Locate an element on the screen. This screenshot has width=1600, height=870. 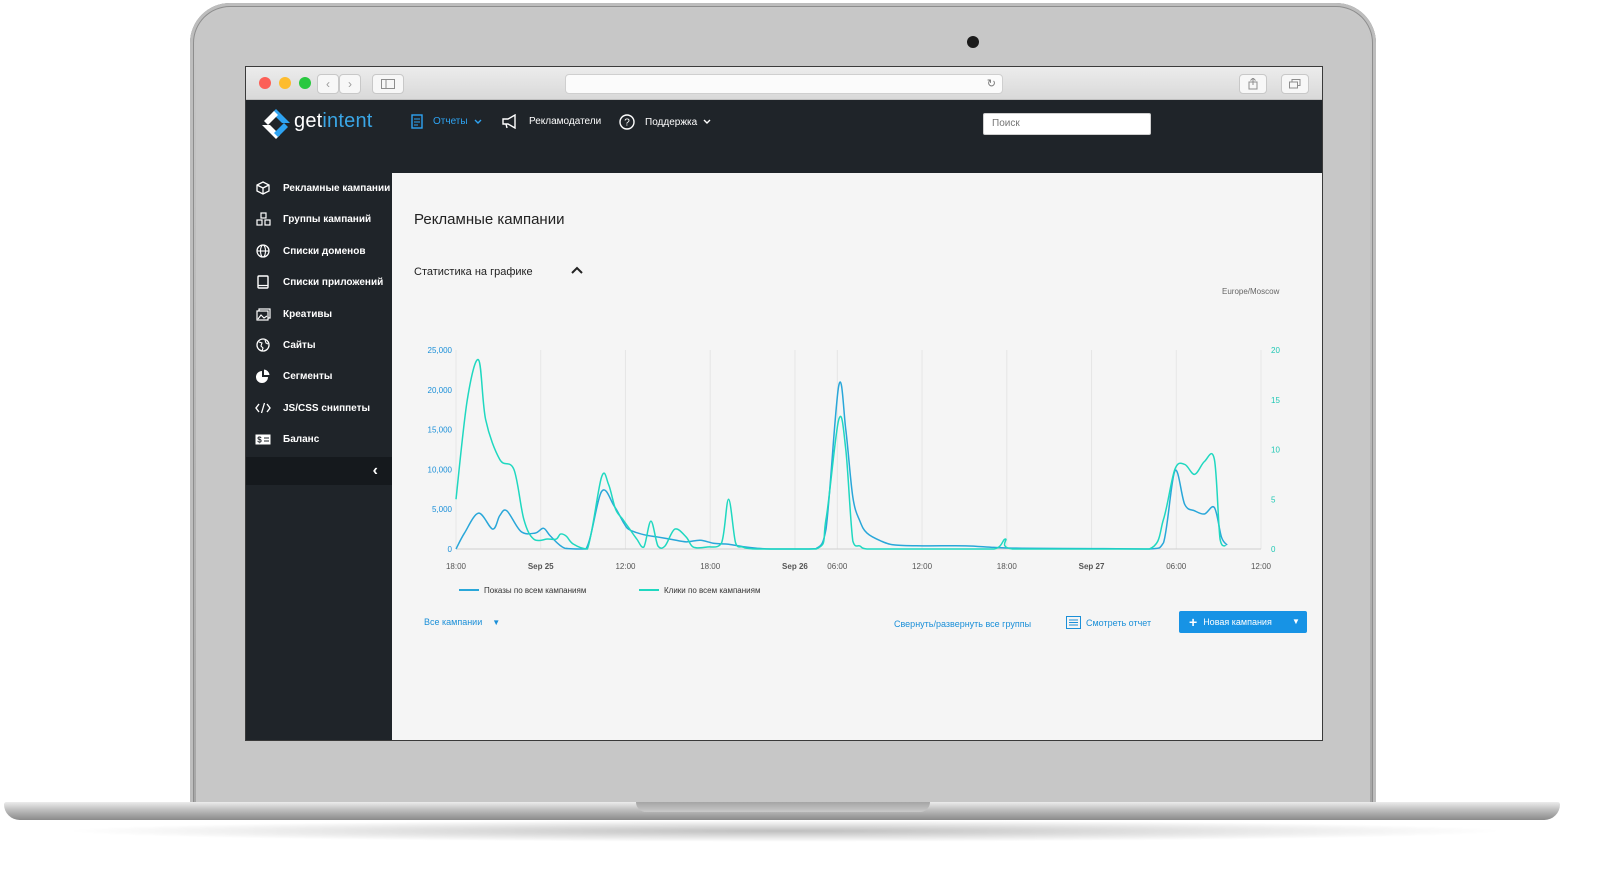
tabs-icon is located at coordinates (1295, 84).